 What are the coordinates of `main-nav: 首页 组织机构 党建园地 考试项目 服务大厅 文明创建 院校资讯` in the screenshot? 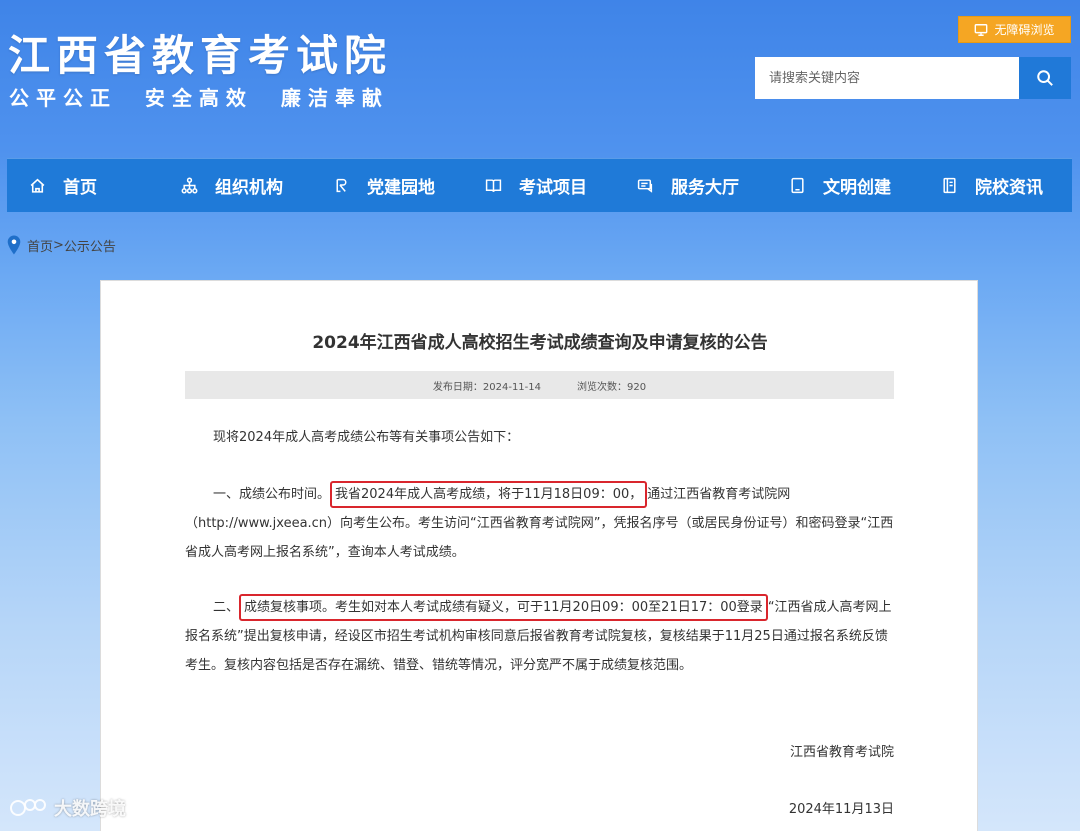 It's located at (539, 185).